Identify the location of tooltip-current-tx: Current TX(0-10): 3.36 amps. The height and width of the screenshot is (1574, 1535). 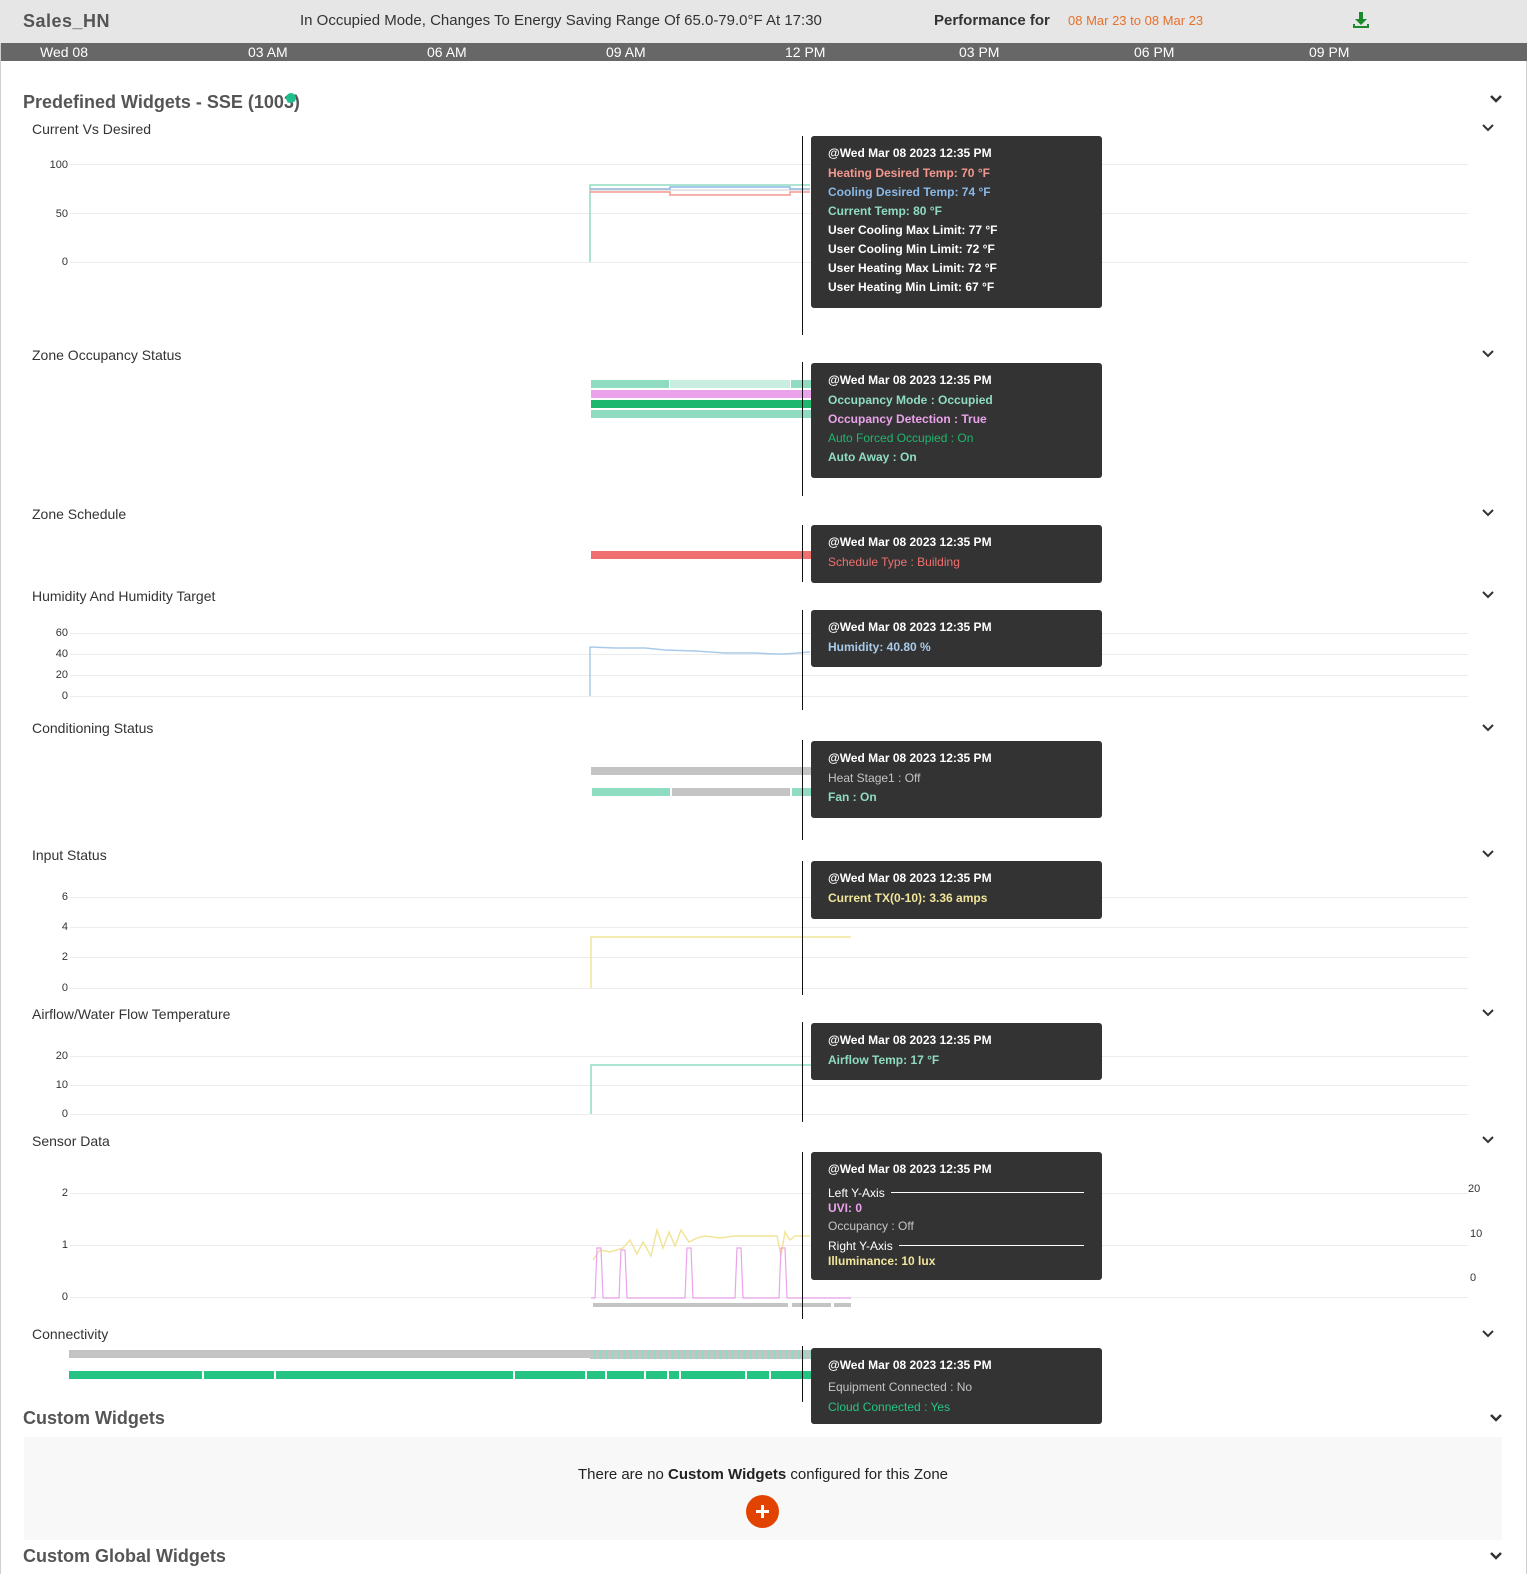
(908, 898).